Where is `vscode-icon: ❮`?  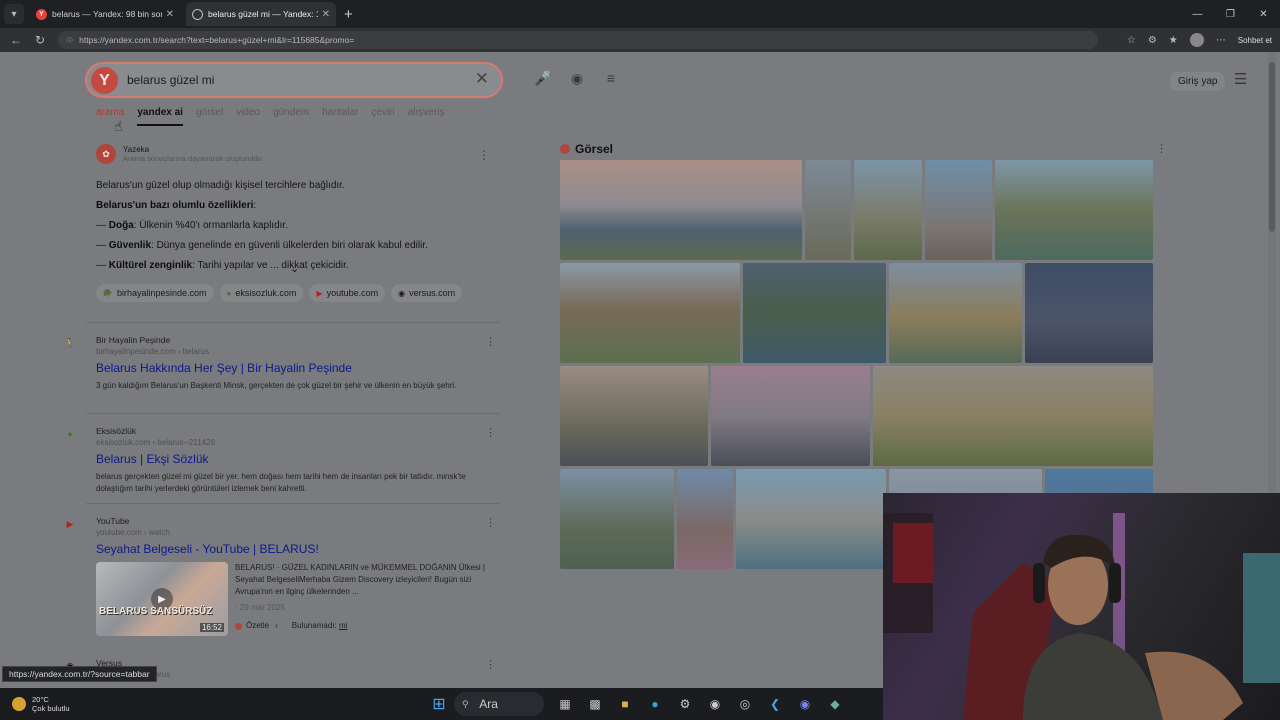 vscode-icon: ❮ is located at coordinates (775, 704).